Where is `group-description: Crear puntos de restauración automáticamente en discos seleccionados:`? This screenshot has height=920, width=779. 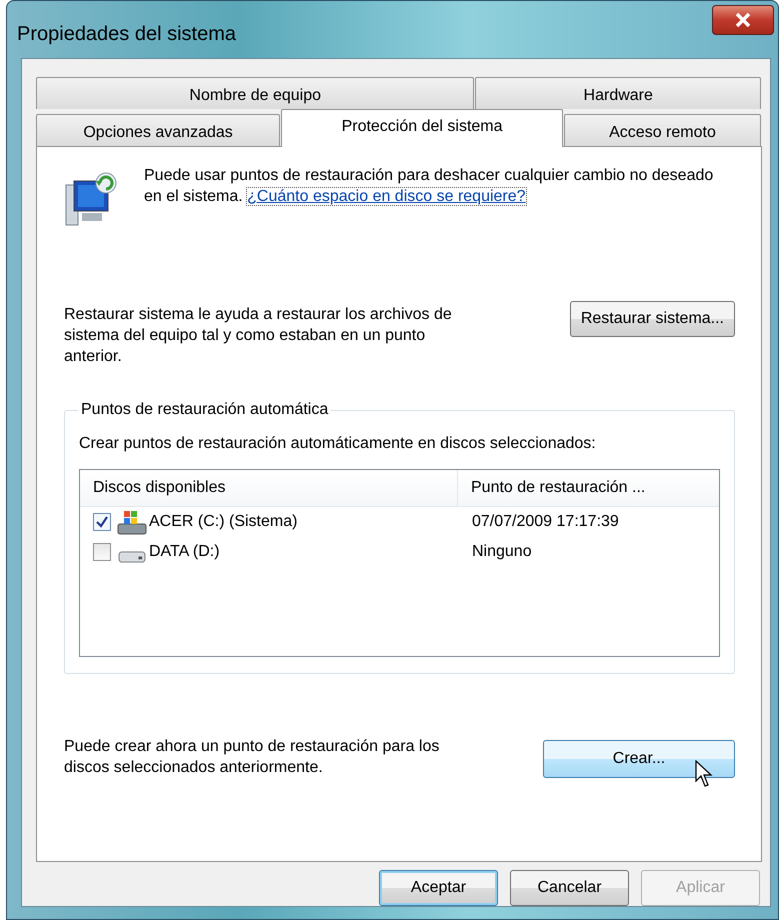 group-description: Crear puntos de restauración automáticamente en discos seleccionados: is located at coordinates (338, 444).